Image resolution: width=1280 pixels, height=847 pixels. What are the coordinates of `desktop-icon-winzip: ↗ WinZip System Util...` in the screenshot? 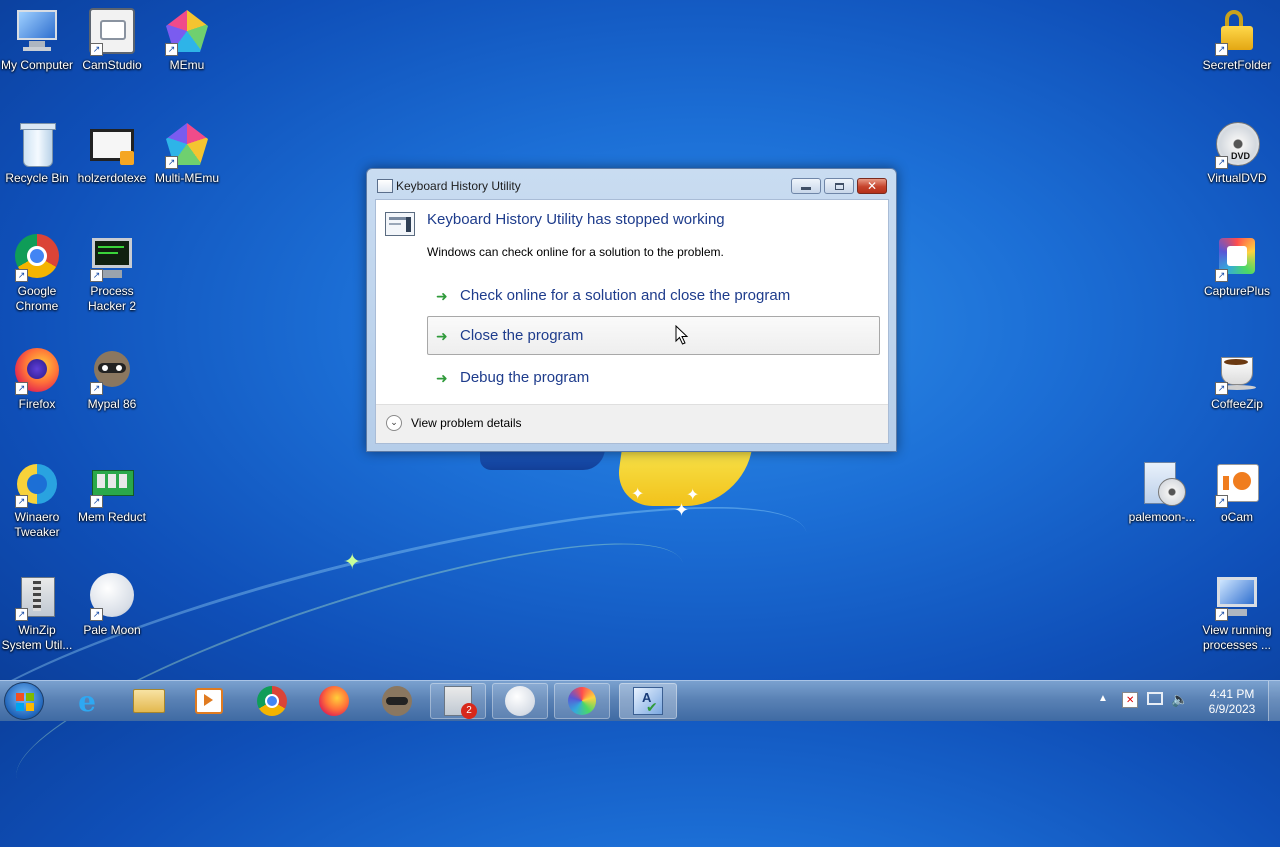 It's located at (37, 613).